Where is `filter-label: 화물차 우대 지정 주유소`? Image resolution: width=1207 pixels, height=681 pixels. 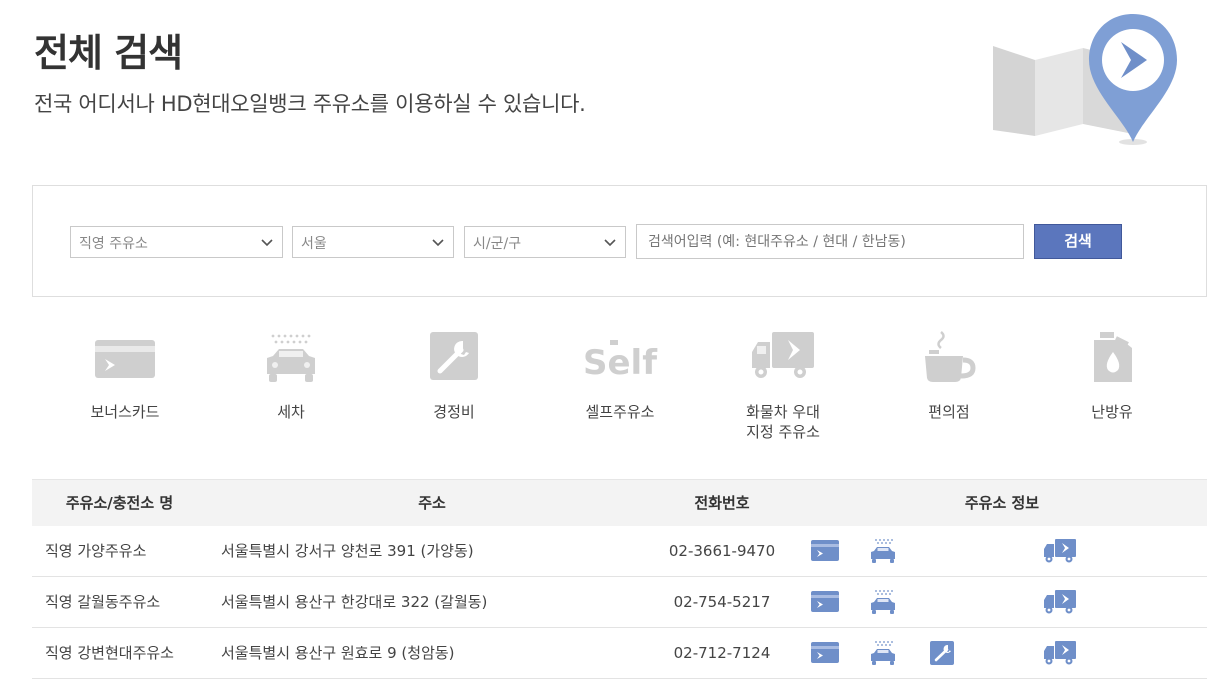 filter-label: 화물차 우대 지정 주유소 is located at coordinates (783, 422).